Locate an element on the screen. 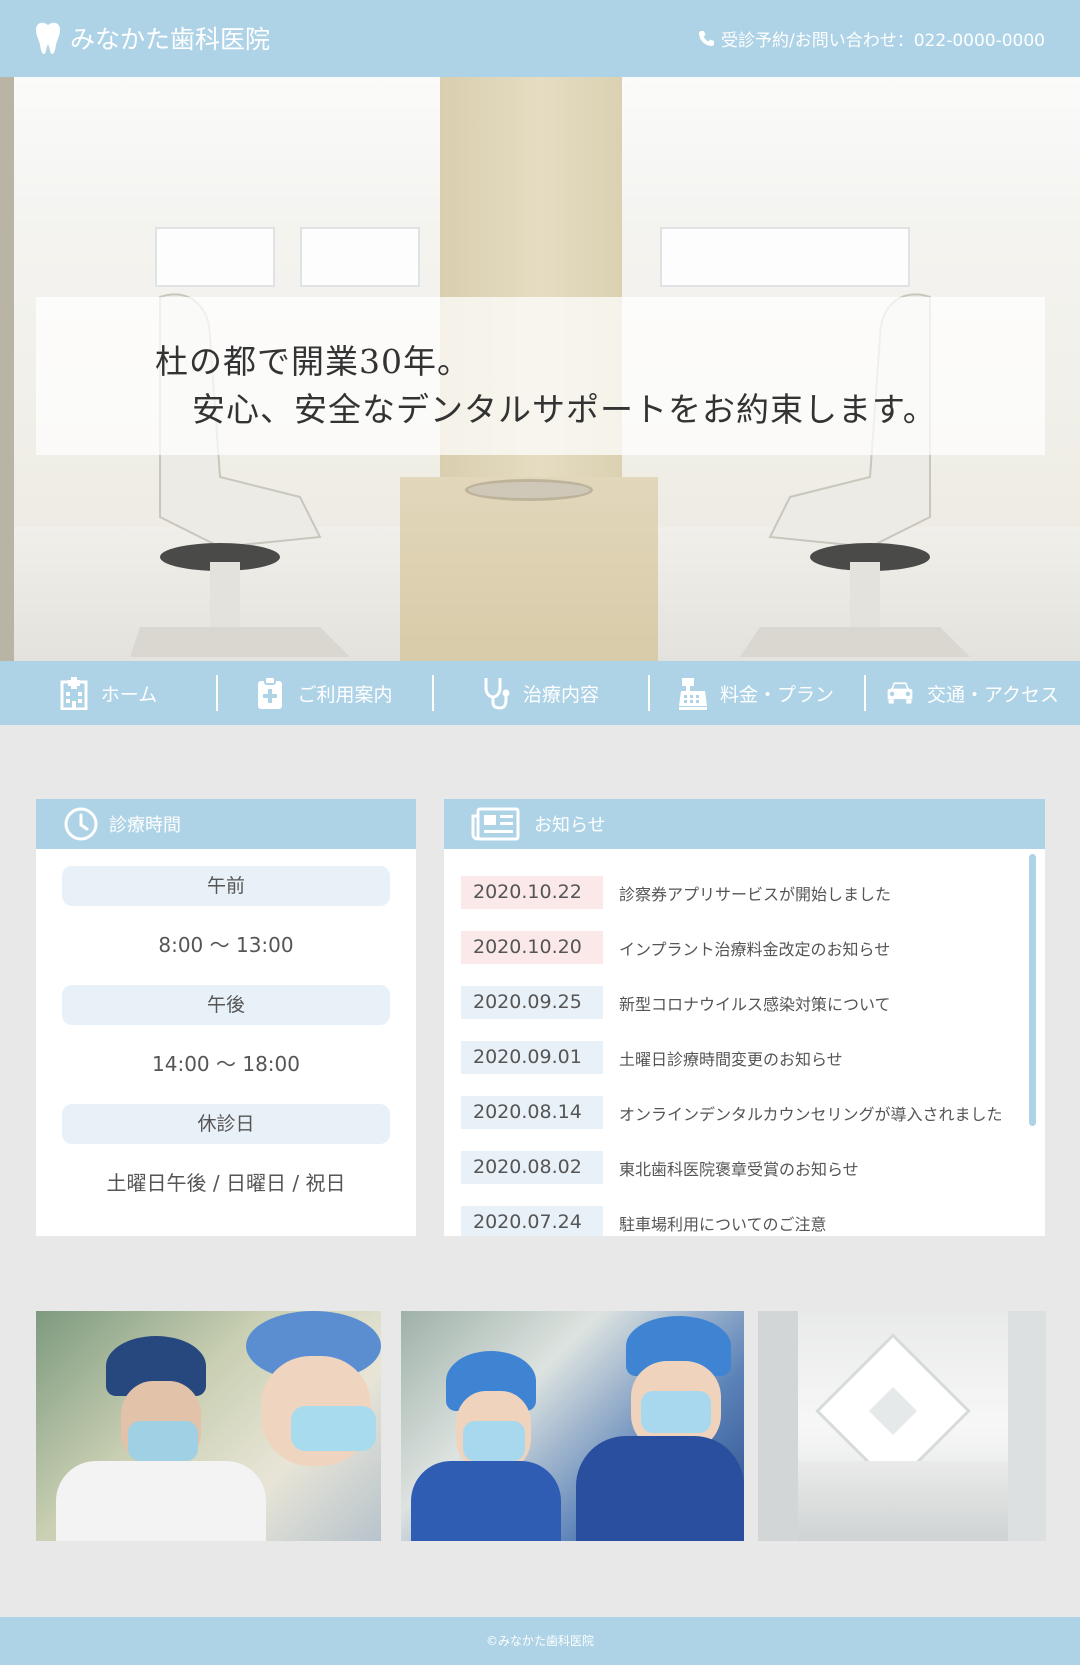 The image size is (1080, 1665). site-header: みなかた歯科医院 受診予約/お問い合わせ：022-0000-0000 is located at coordinates (540, 38).